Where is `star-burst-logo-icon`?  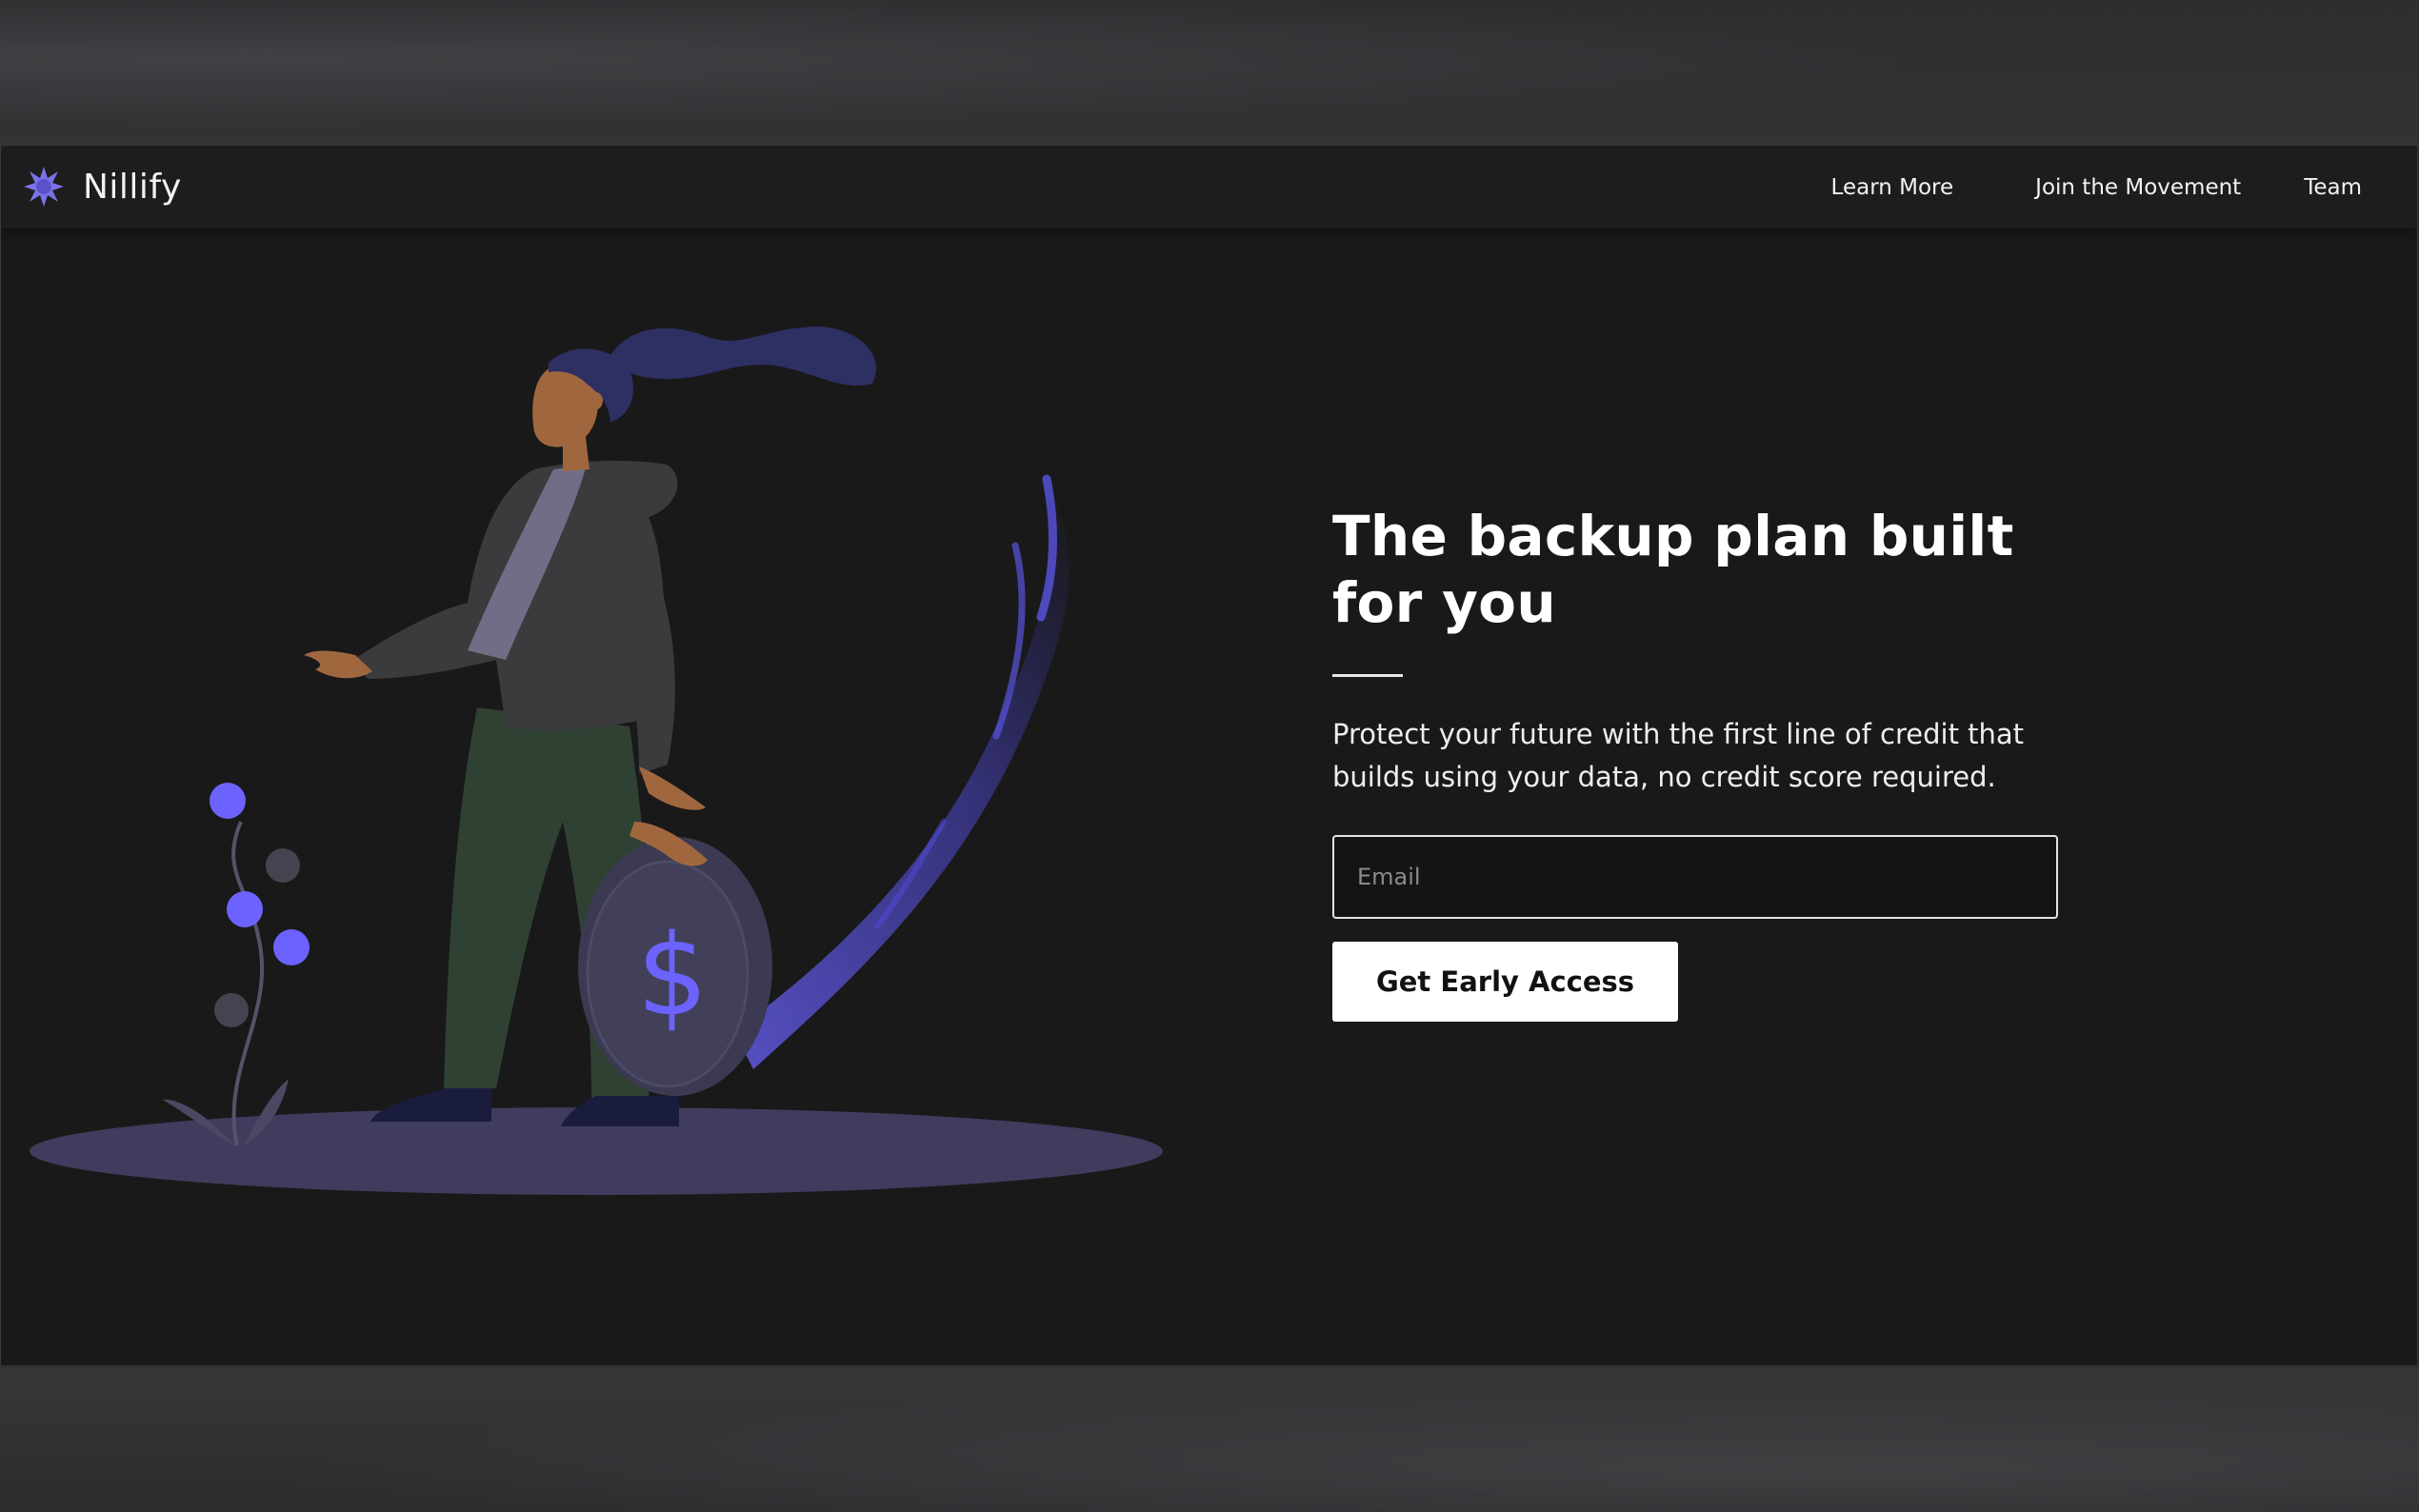
star-burst-logo-icon is located at coordinates (44, 187).